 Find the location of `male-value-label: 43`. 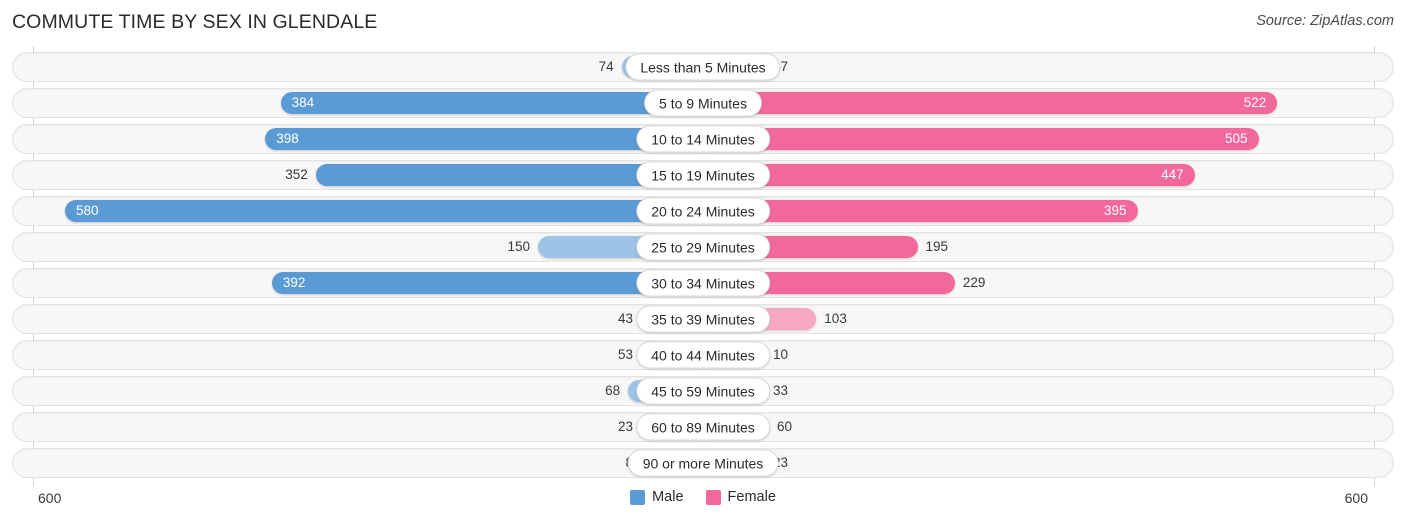

male-value-label: 43 is located at coordinates (625, 319).